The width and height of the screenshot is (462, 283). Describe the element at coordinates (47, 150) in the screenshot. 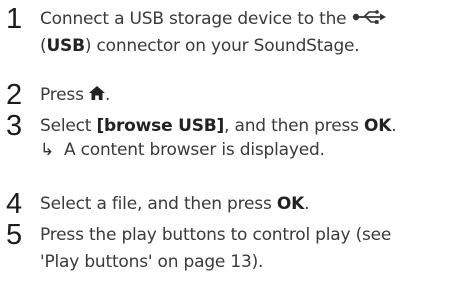

I see `result-arrow-icon: ↳` at that location.